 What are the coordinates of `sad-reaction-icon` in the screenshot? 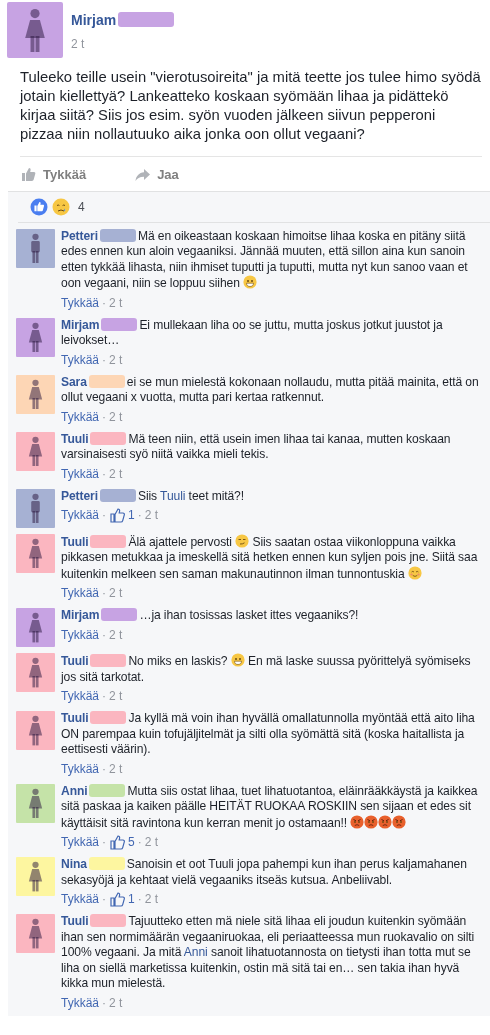 It's located at (61, 206).